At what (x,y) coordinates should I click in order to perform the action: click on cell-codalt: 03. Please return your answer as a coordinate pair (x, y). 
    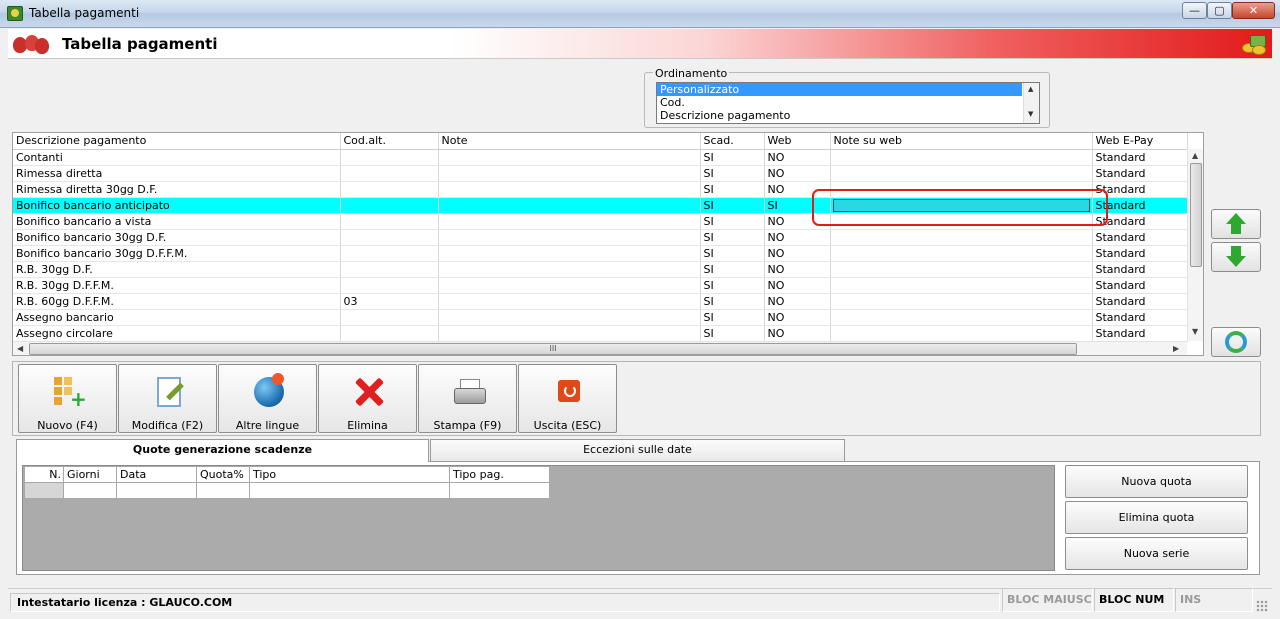
    Looking at the image, I should click on (389, 301).